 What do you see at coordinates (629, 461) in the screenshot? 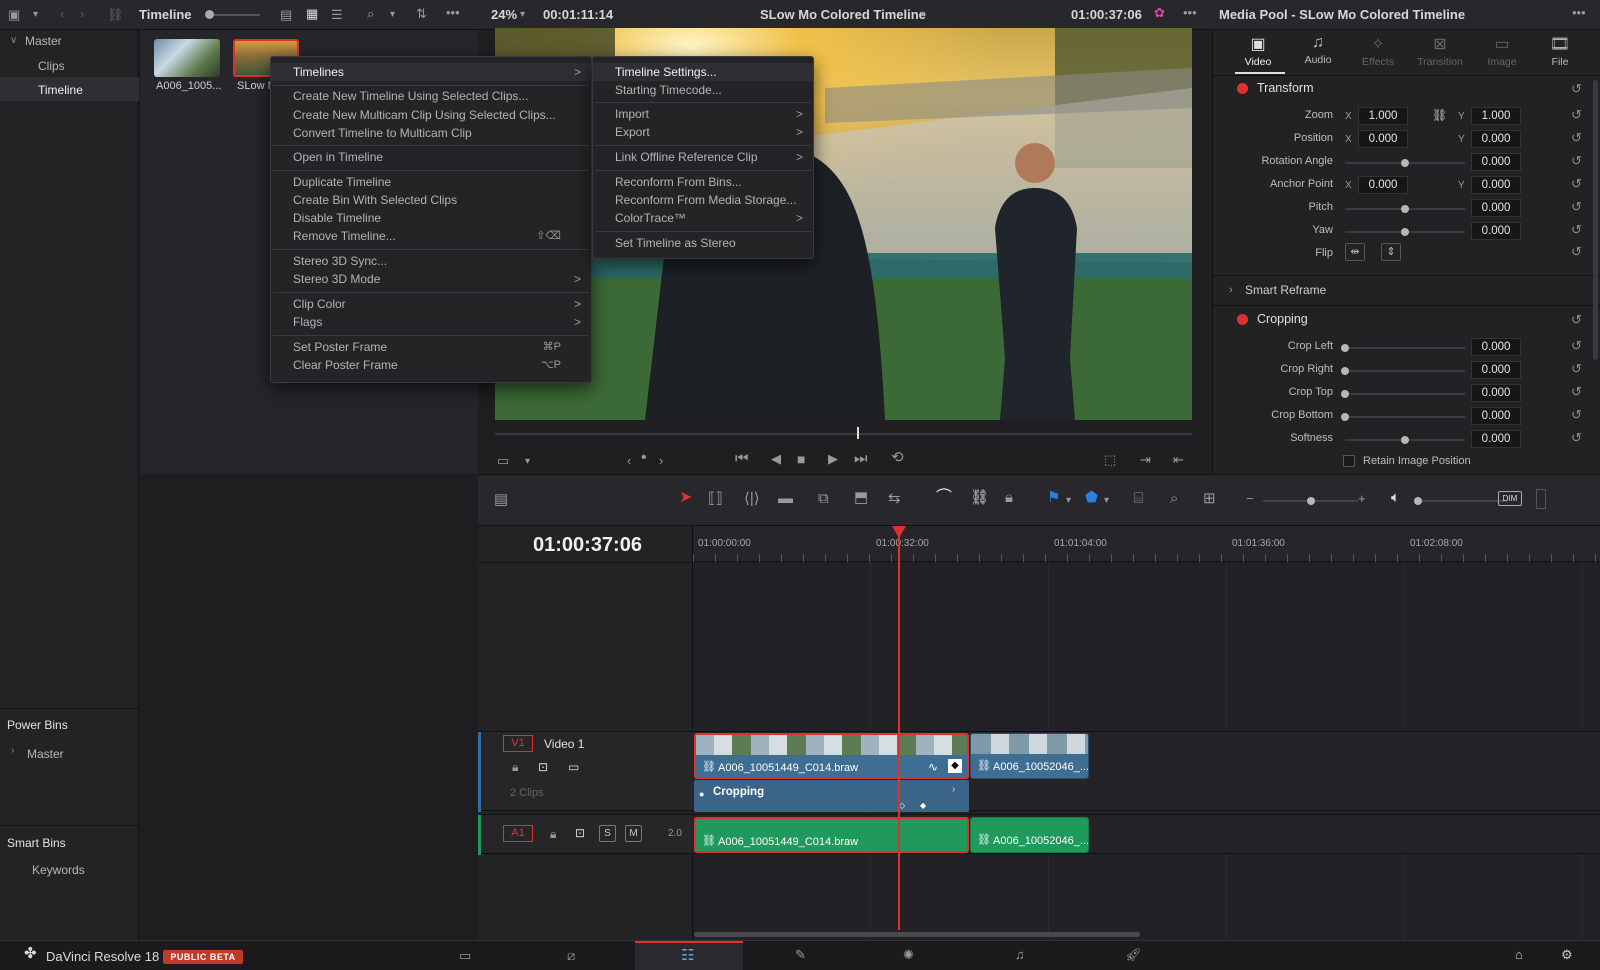
I see `jog-left-icon: ‹` at bounding box center [629, 461].